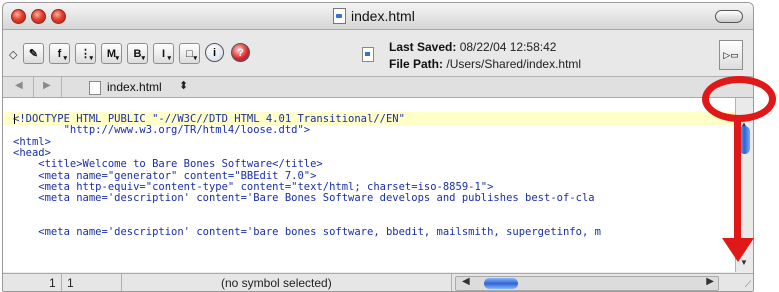  I want to click on markup-popup-button: M ▾, so click(111, 53).